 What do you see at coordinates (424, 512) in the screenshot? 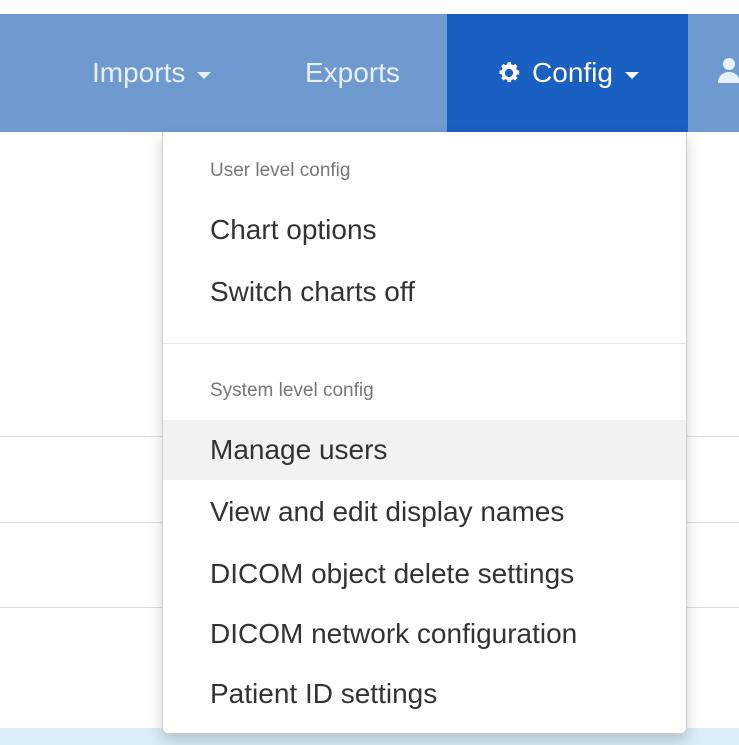
I see `menu-item-view-edit-display-names: View and edit display names` at bounding box center [424, 512].